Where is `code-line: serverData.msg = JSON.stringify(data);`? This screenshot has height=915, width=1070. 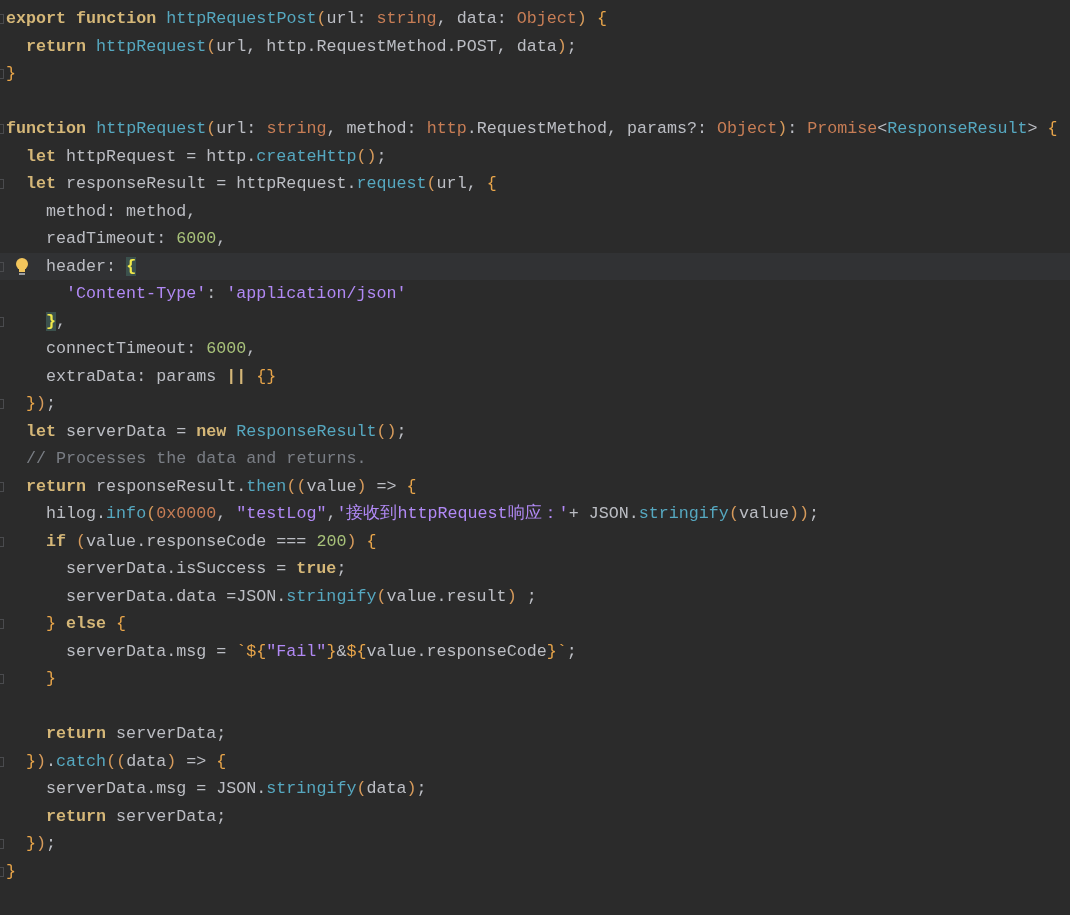
code-line: serverData.msg = JSON.stringify(data); is located at coordinates (236, 789).